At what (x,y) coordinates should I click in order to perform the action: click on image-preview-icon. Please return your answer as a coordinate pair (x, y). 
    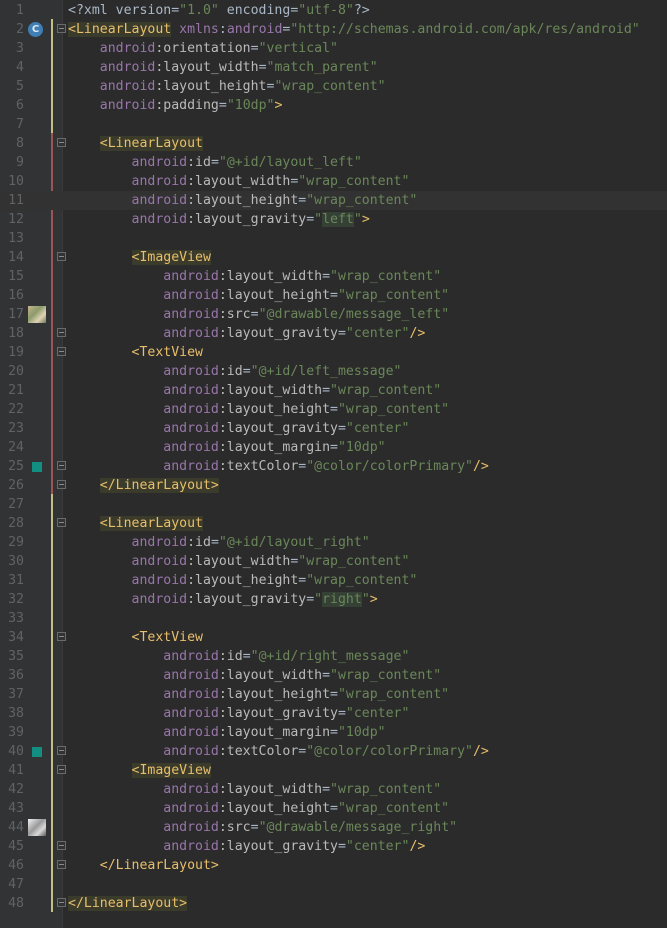
    Looking at the image, I should click on (37, 314).